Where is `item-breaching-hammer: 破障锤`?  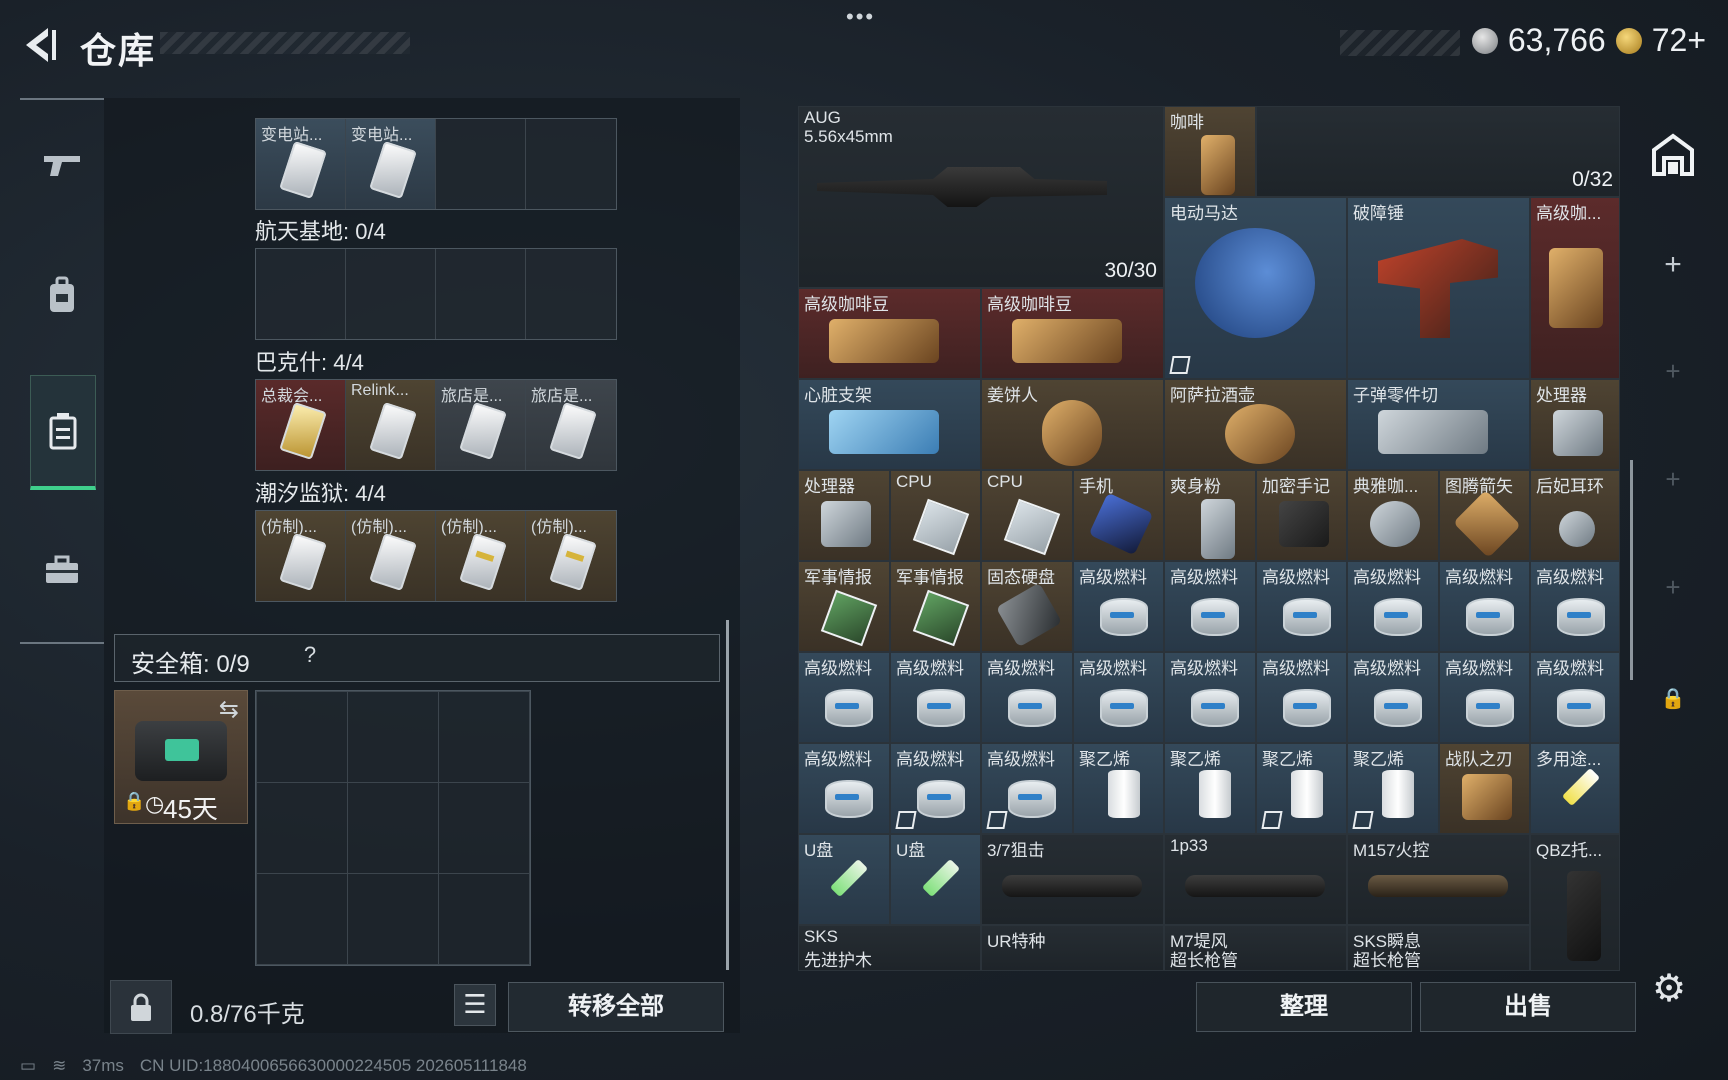
item-breaching-hammer: 破障锤 is located at coordinates (1438, 288).